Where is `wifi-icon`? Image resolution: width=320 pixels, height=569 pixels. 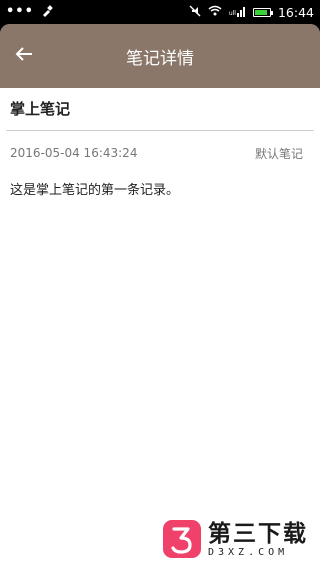 wifi-icon is located at coordinates (215, 12).